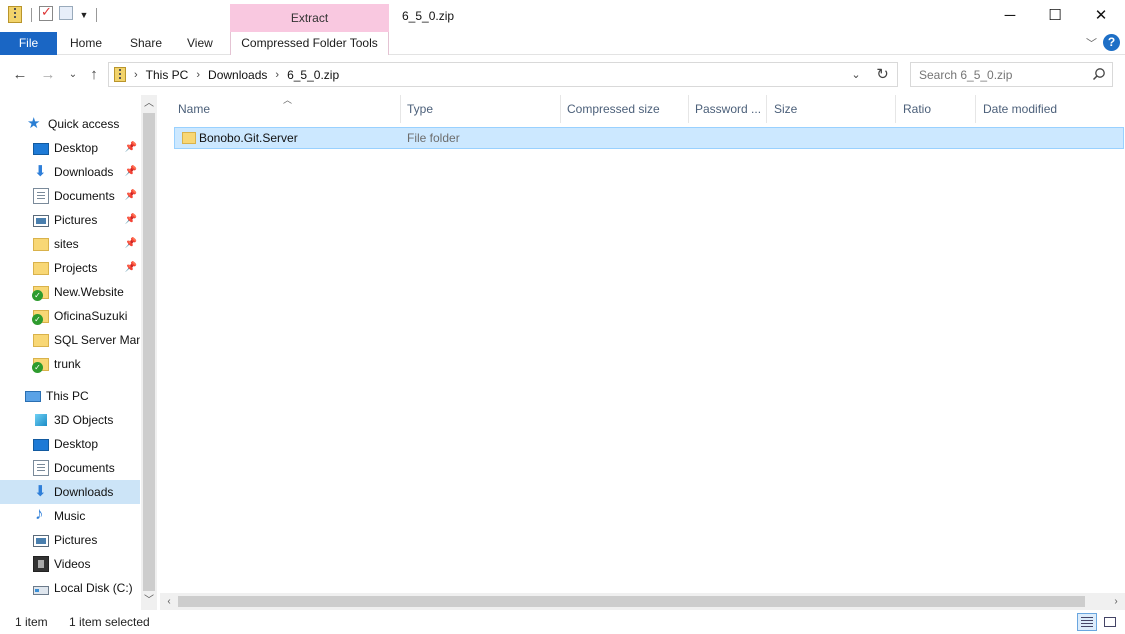  I want to click on column-header-name: Name, so click(286, 109).